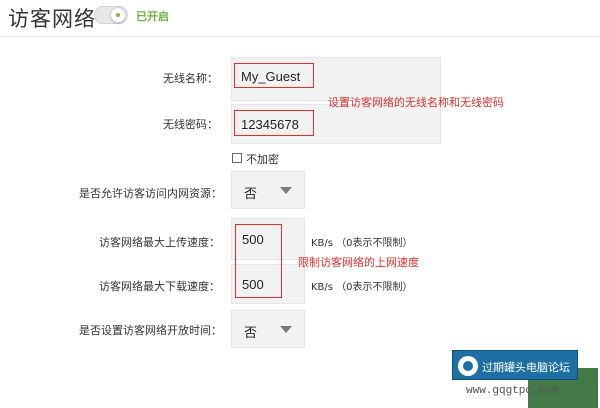 The width and height of the screenshot is (600, 408). Describe the element at coordinates (416, 102) in the screenshot. I see `ssid-annotation: 设置访客网络的无线名称和无线密码` at that location.